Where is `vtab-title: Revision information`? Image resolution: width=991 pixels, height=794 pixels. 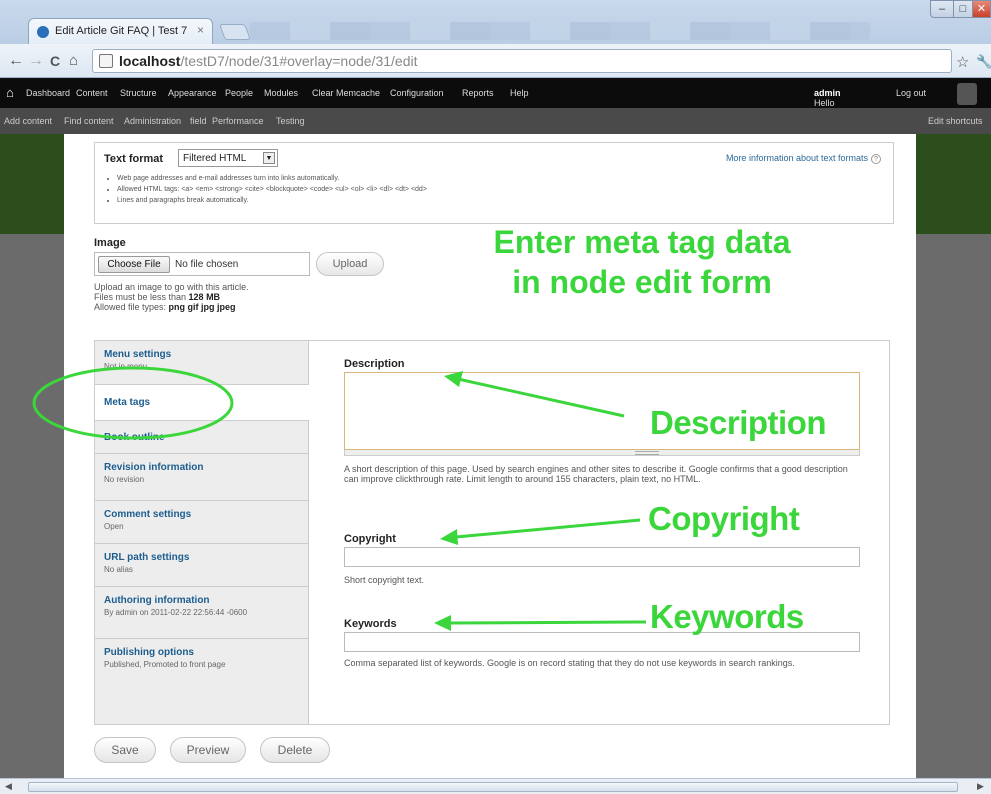 vtab-title: Revision information is located at coordinates (154, 467).